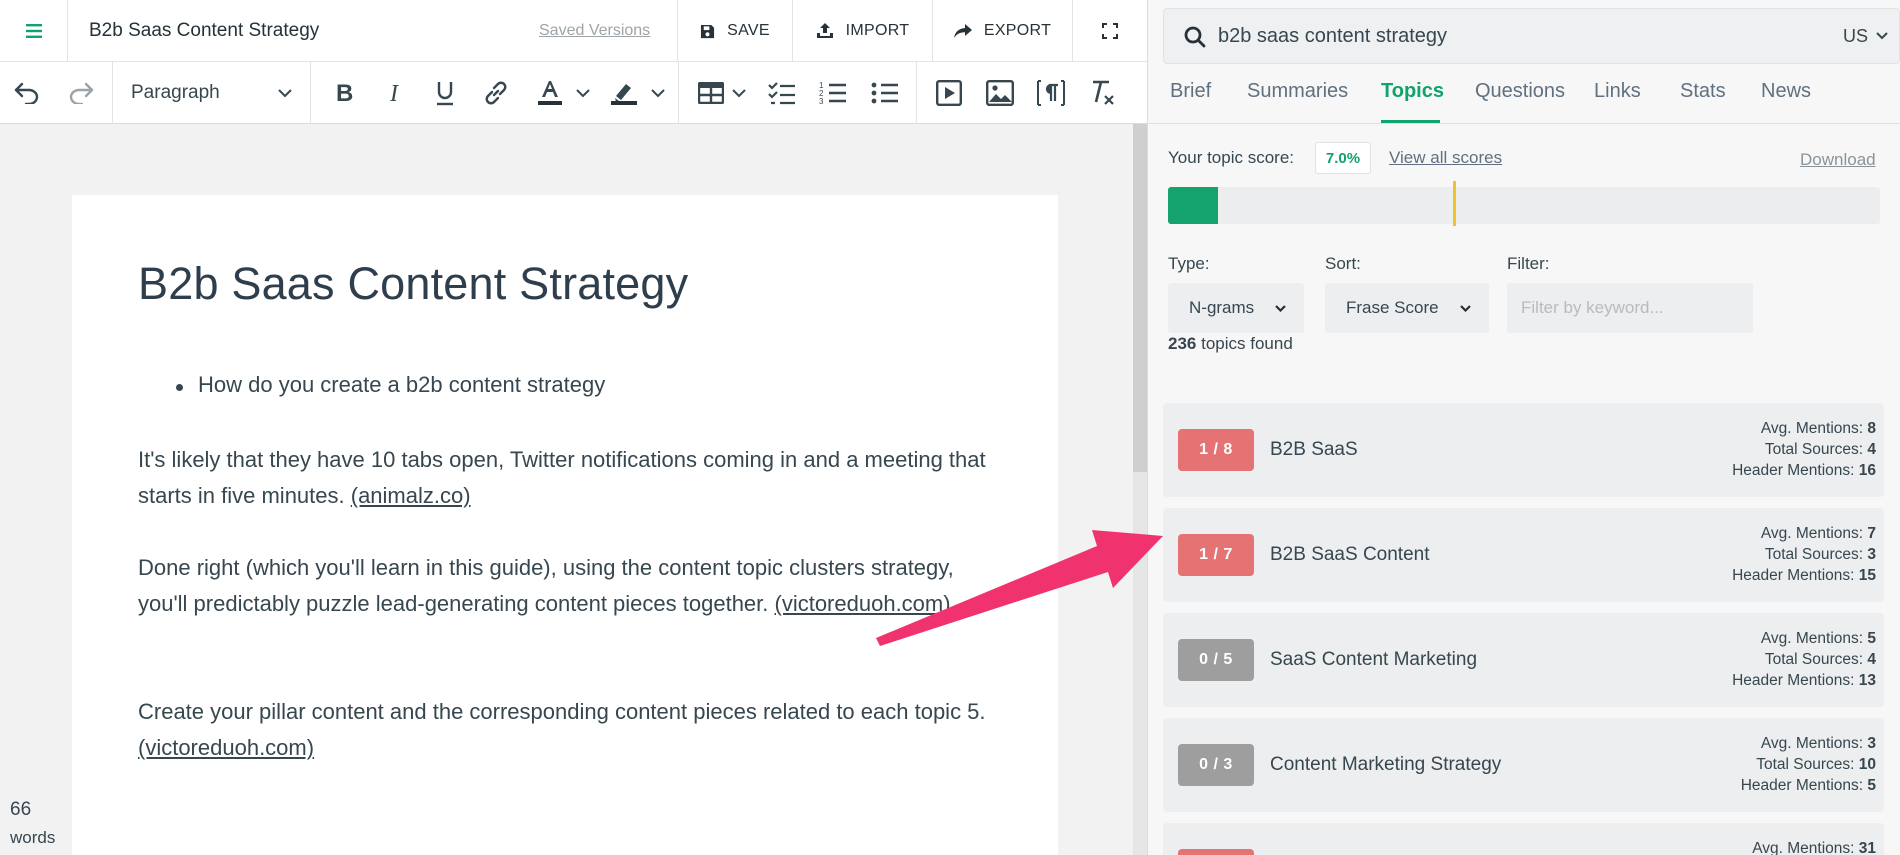  What do you see at coordinates (658, 93) in the screenshot?
I see `highlight-dropdown` at bounding box center [658, 93].